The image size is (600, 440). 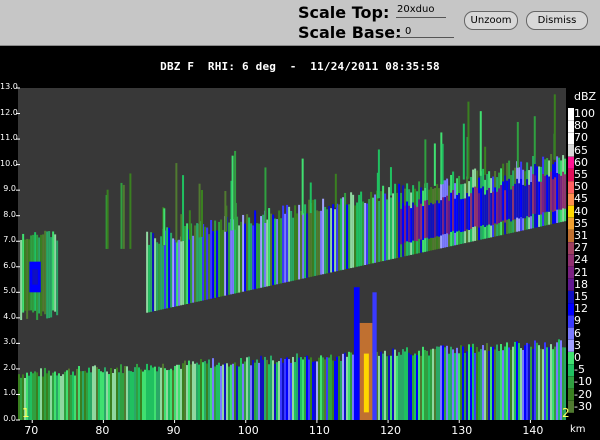 What do you see at coordinates (9, 163) in the screenshot?
I see `y-tick-label: 10.0` at bounding box center [9, 163].